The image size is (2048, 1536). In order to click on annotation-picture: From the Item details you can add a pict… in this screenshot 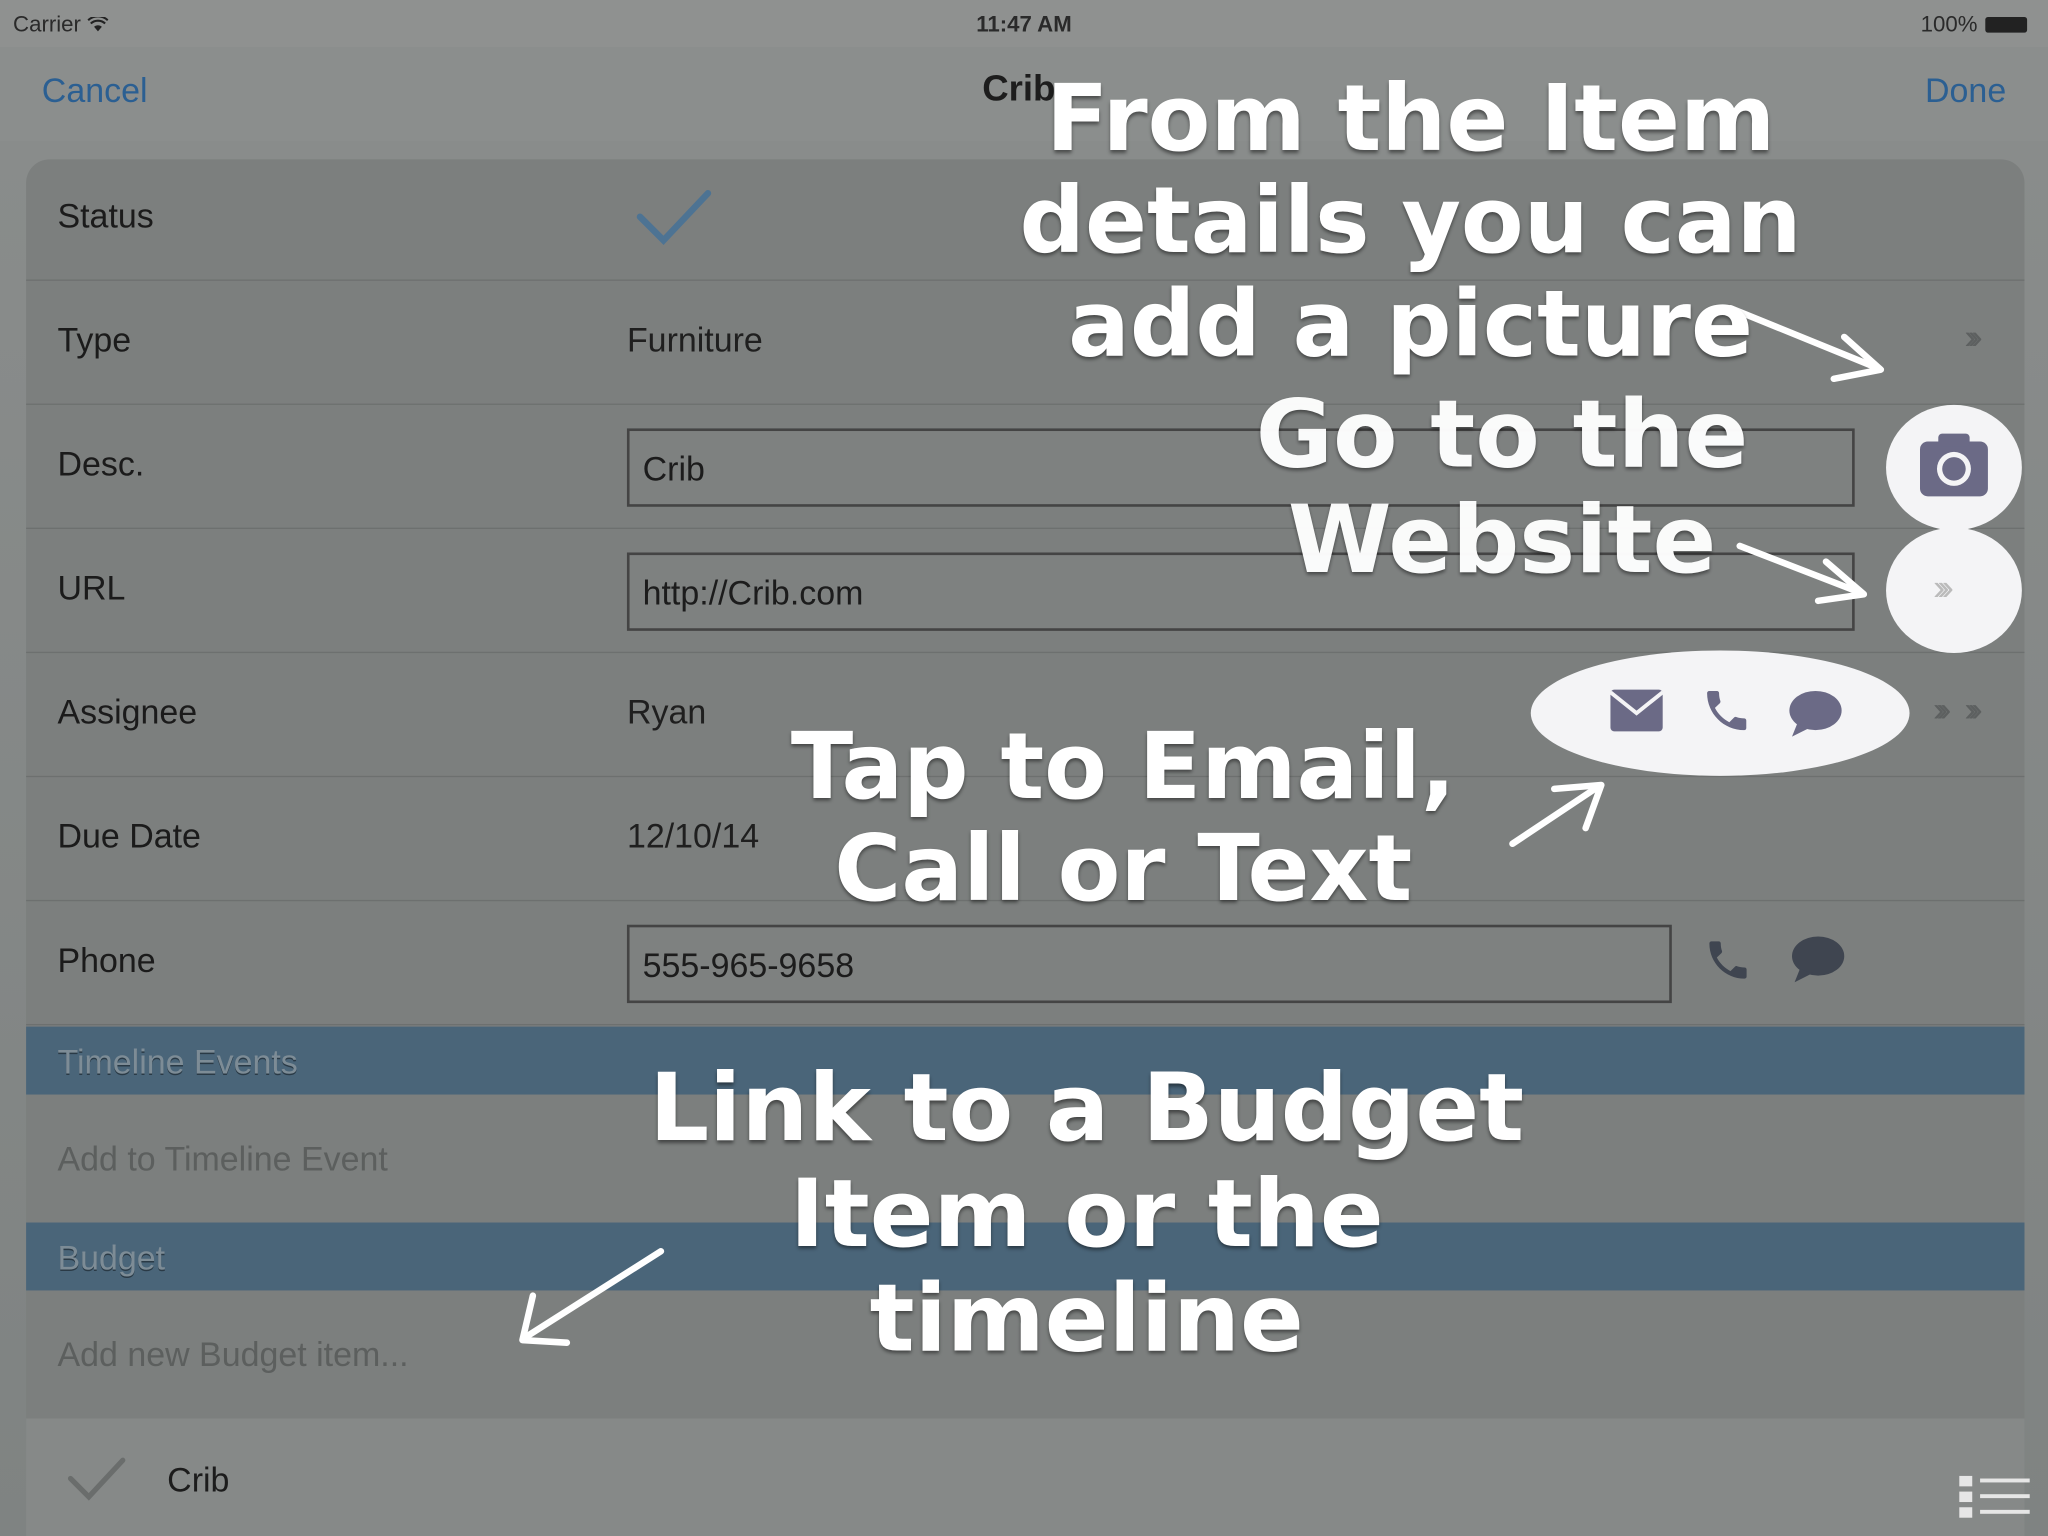, I will do `click(1410, 221)`.